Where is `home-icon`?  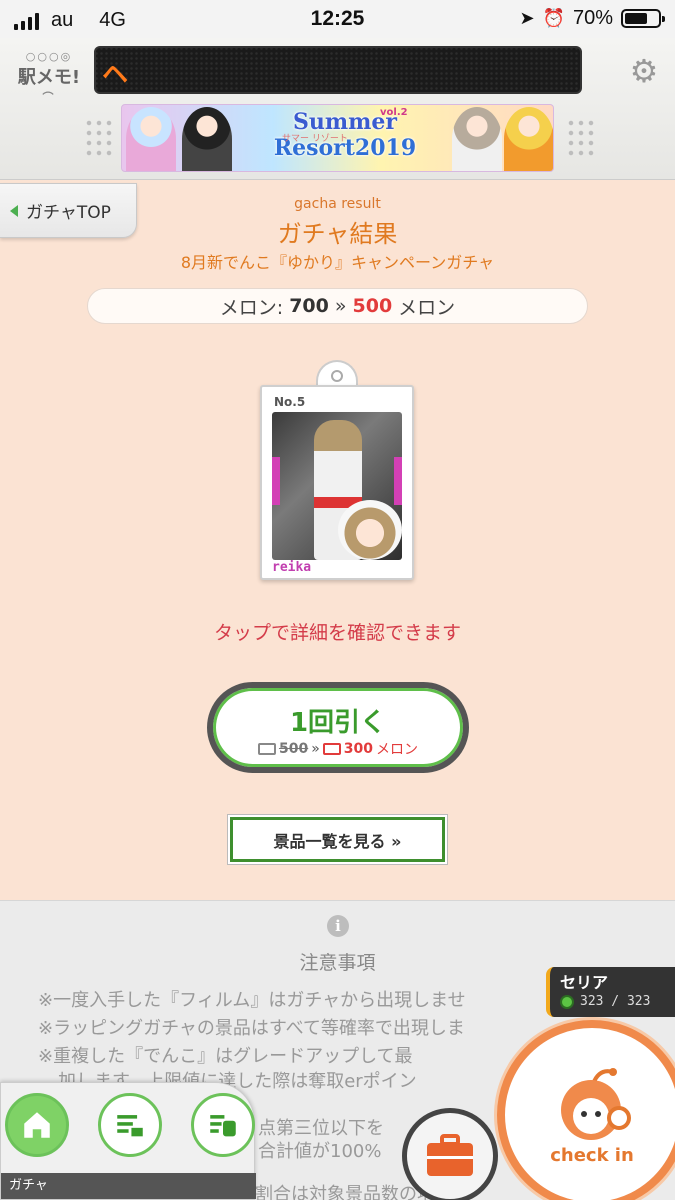
home-icon is located at coordinates (37, 1125).